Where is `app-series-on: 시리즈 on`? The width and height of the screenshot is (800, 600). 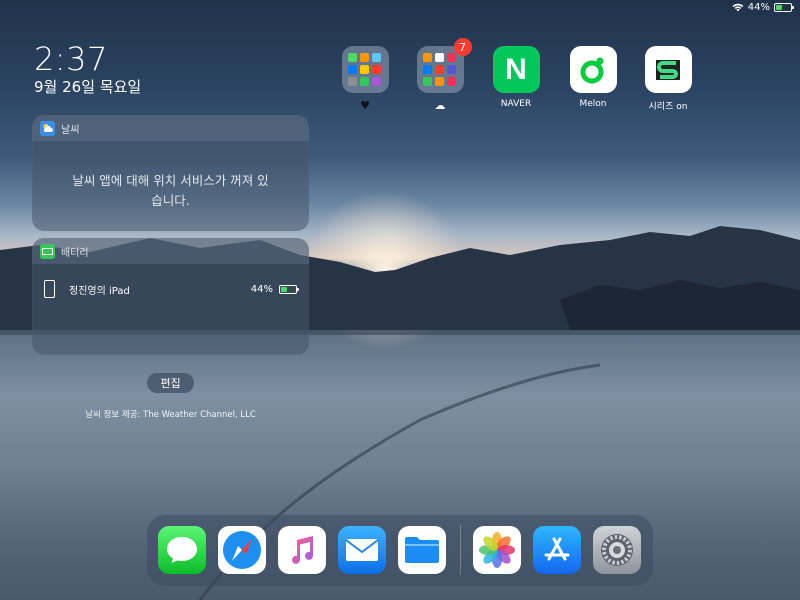 app-series-on: 시리즈 on is located at coordinates (668, 79).